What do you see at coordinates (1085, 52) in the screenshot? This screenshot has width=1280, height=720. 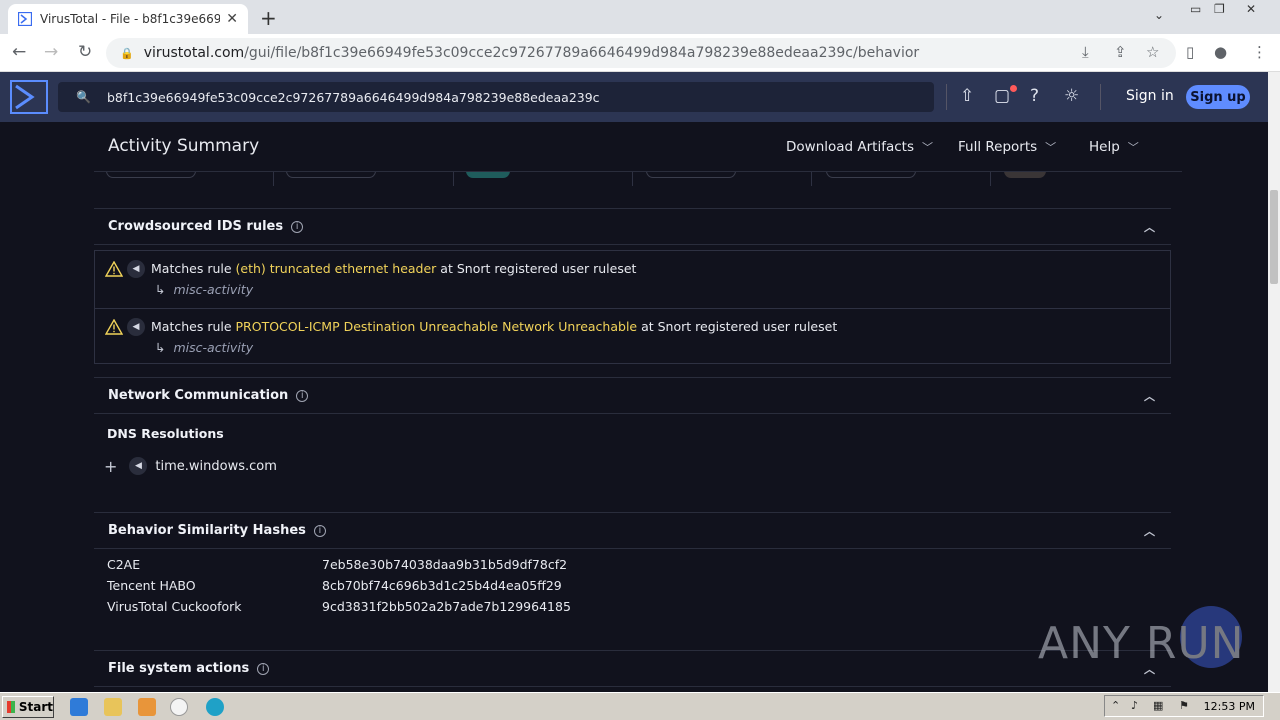 I see `install-icon: ⤓` at bounding box center [1085, 52].